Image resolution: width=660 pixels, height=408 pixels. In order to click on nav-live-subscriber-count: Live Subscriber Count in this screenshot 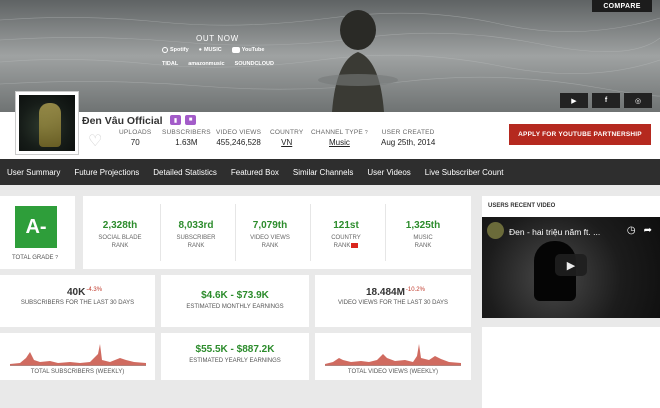, I will do `click(464, 172)`.